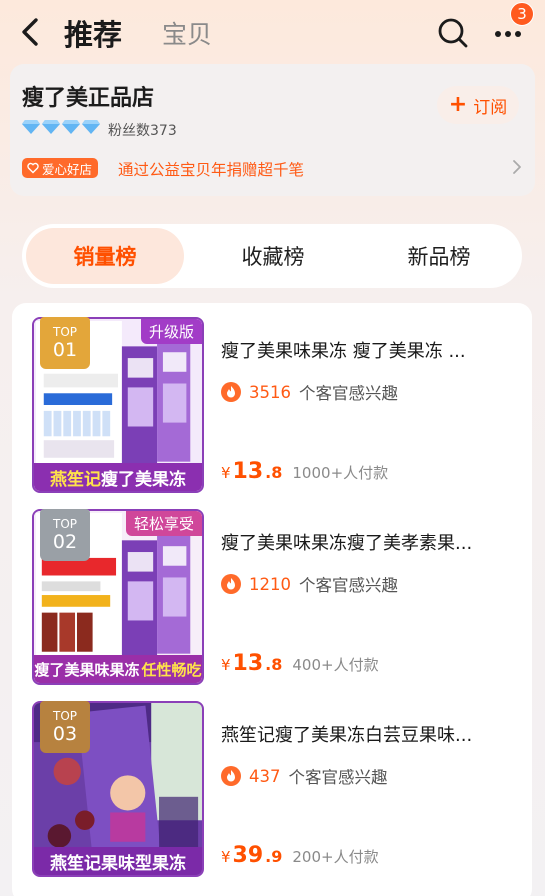 The image size is (545, 896). I want to click on plus-icon: +, so click(458, 104).